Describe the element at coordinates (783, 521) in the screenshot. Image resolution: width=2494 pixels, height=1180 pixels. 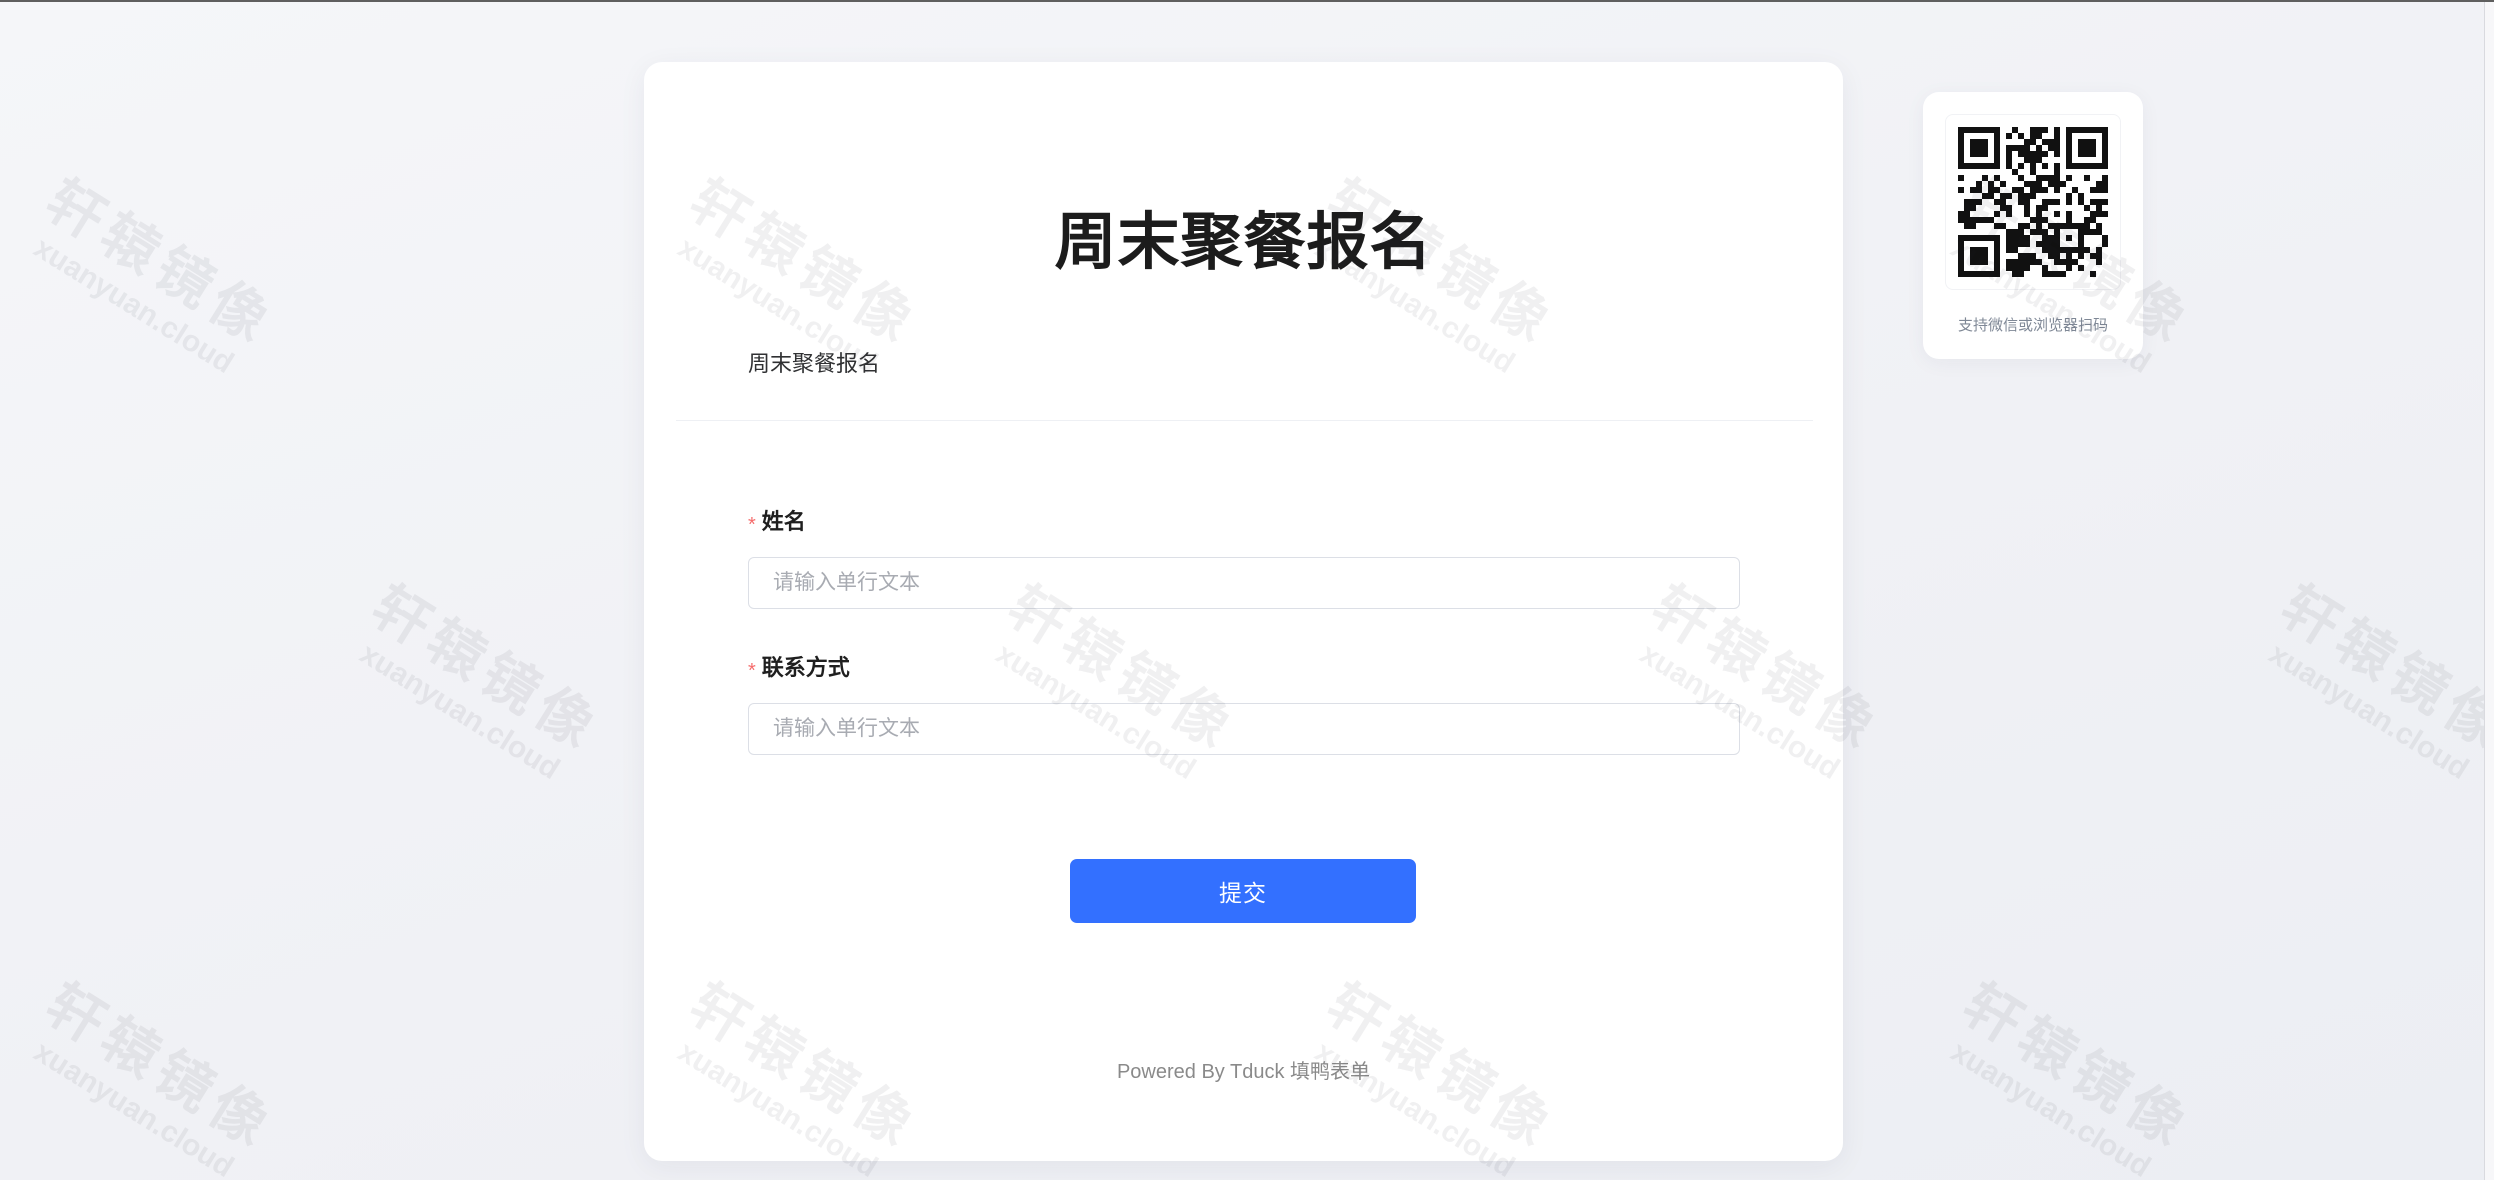
I see `field-label-text: 姓名` at that location.